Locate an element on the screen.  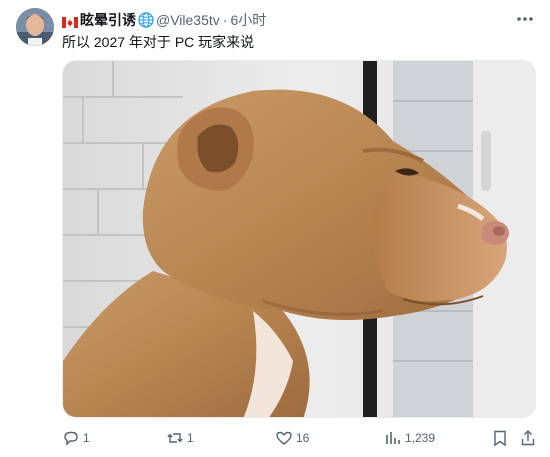
views-button: 1,239 is located at coordinates (409, 438).